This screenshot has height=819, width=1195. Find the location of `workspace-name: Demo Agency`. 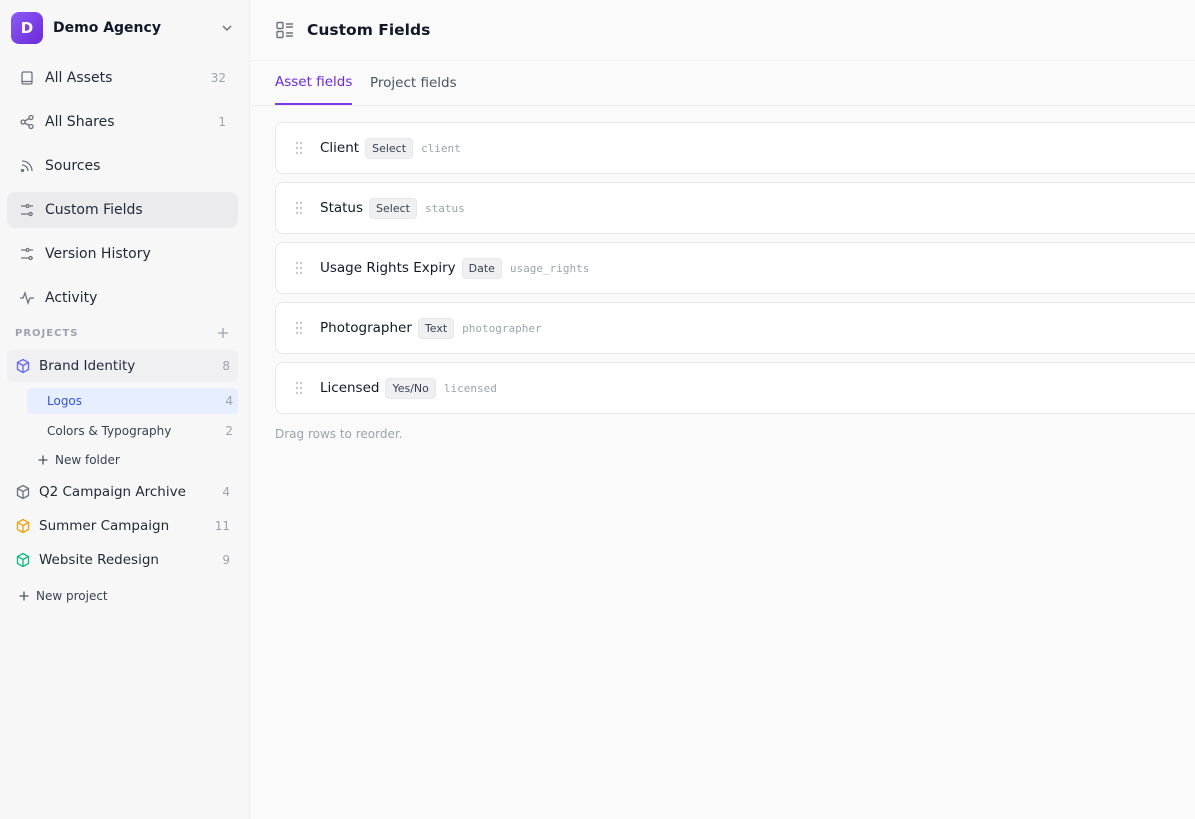

workspace-name: Demo Agency is located at coordinates (107, 28).